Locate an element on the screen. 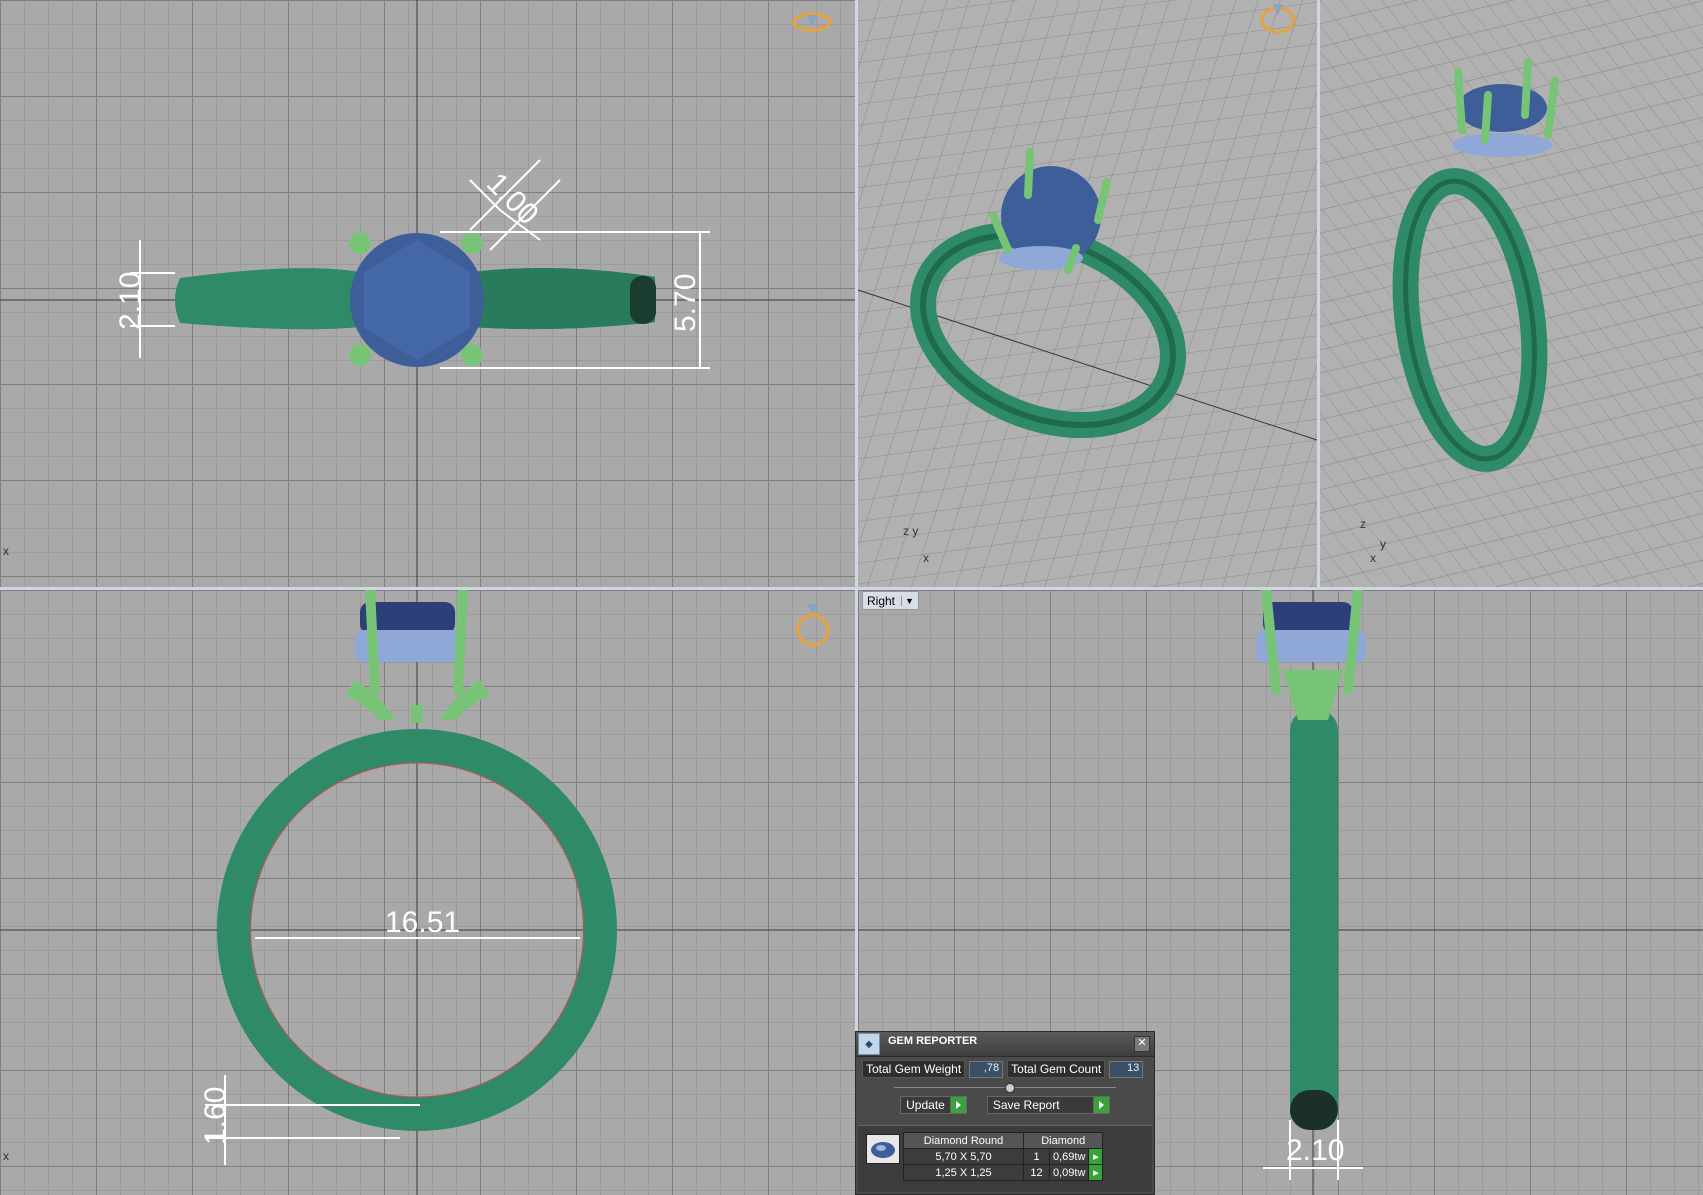 This screenshot has width=1703, height=1195. update-button-label: Update is located at coordinates (925, 1105).